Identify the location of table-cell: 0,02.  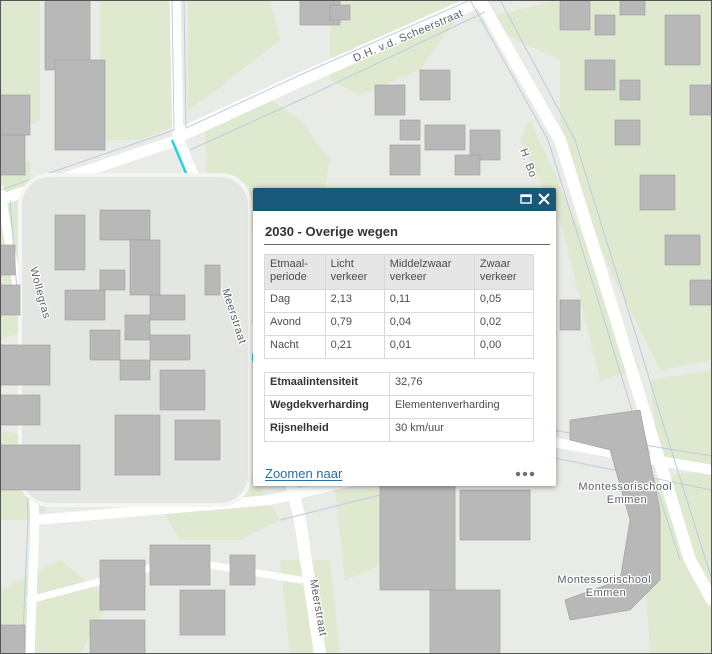
(504, 324).